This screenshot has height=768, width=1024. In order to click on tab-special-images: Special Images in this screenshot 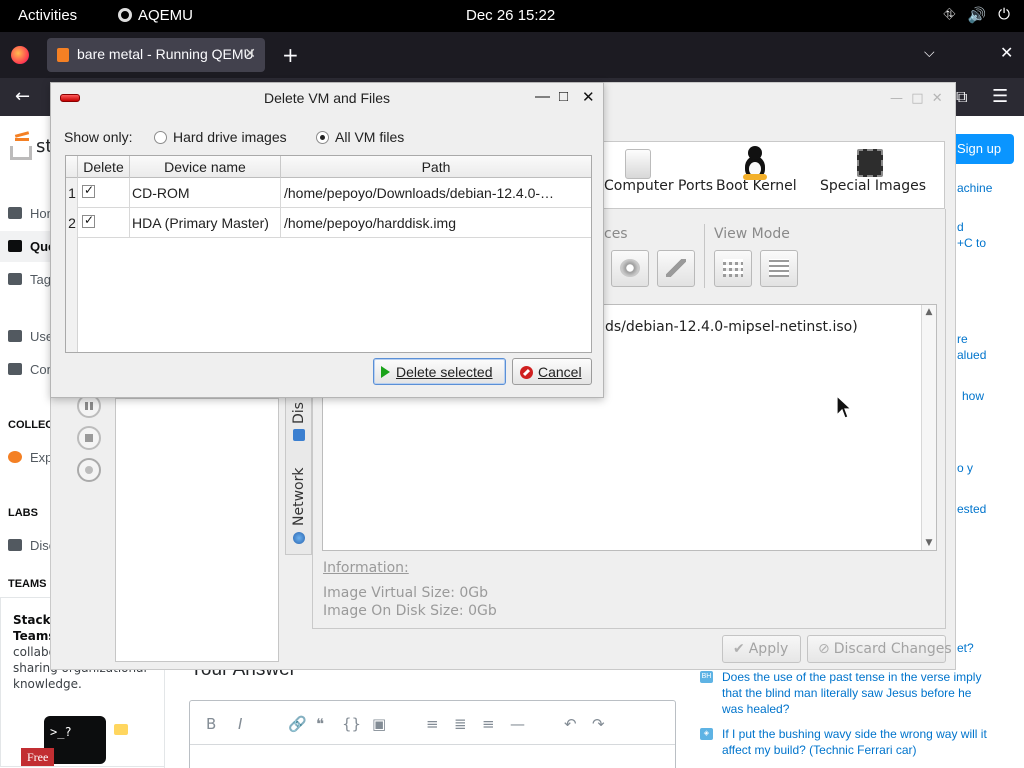, I will do `click(873, 186)`.